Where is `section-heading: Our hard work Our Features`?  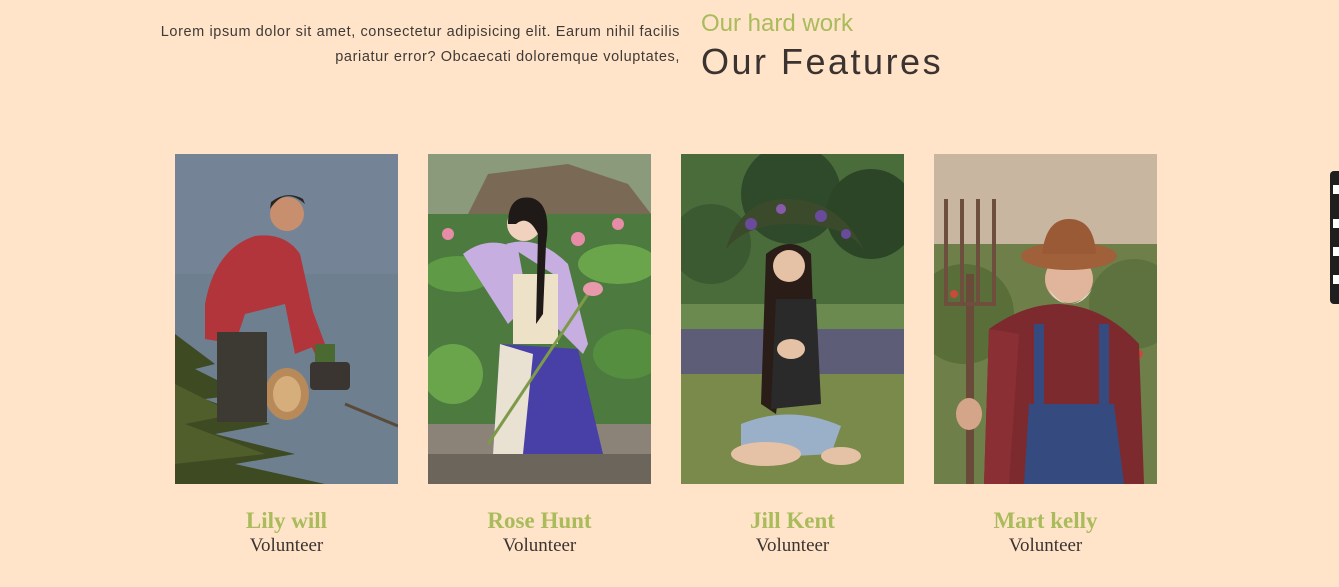 section-heading: Our hard work Our Features is located at coordinates (822, 46).